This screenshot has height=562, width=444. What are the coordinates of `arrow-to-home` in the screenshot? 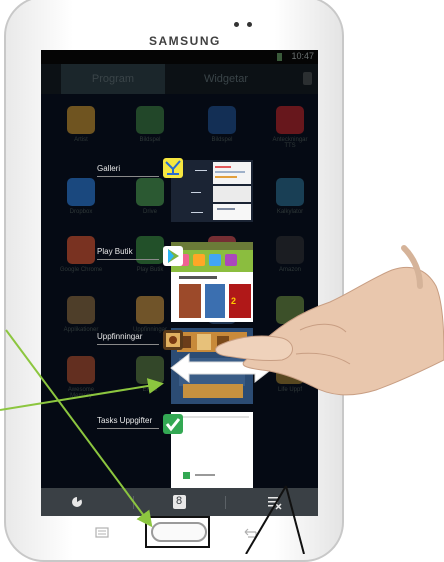 It's located at (79, 428).